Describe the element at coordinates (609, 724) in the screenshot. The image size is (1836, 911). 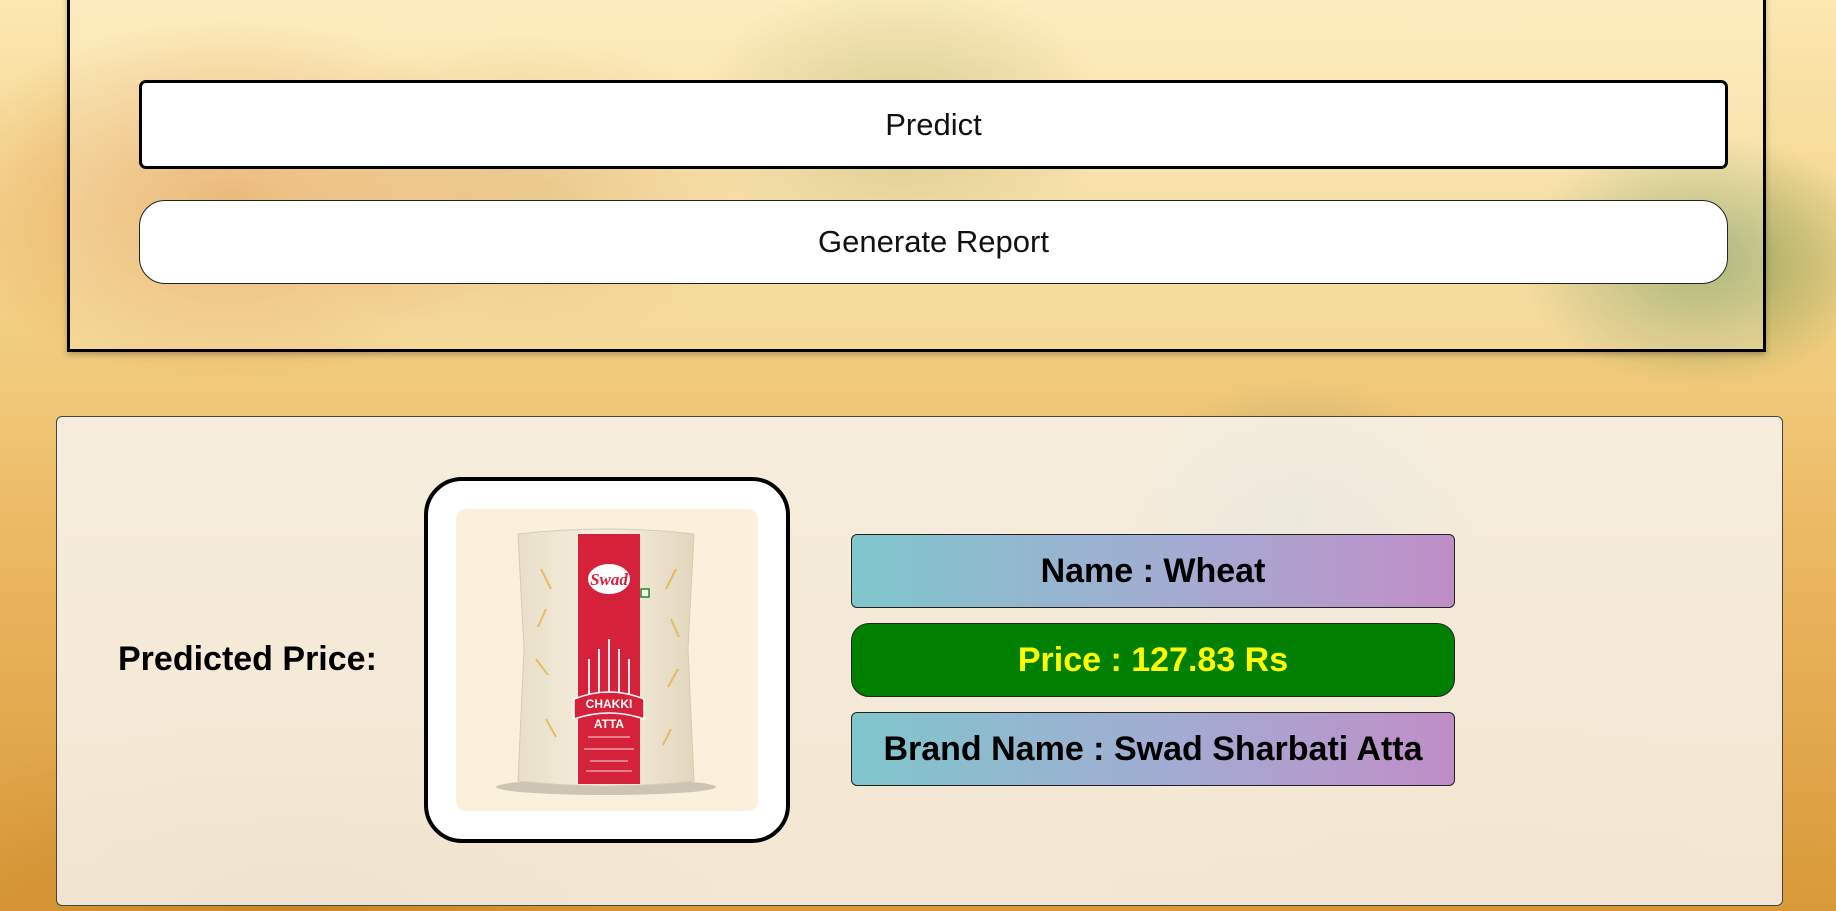
I see `svg-text: ATTA` at that location.